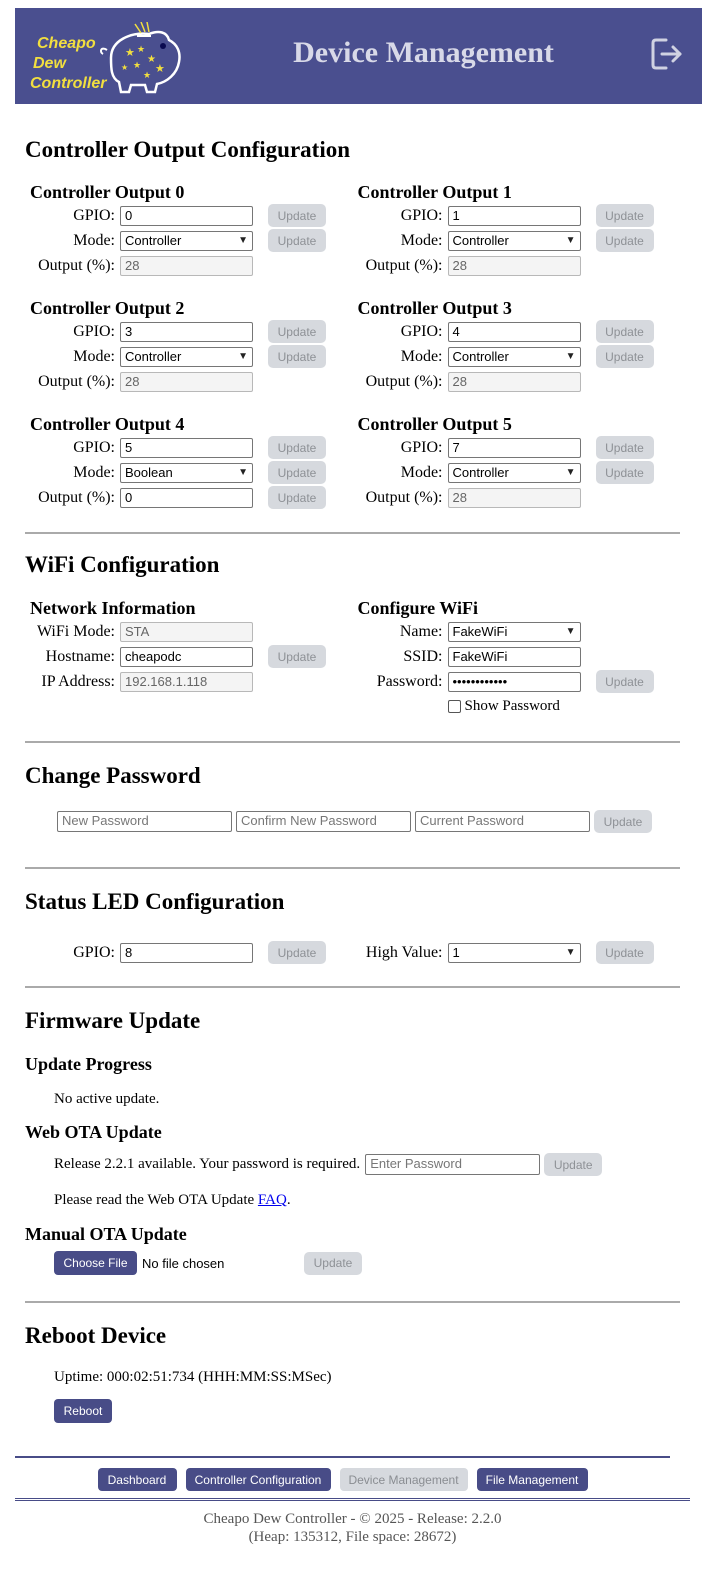  Describe the element at coordinates (95, 1263) in the screenshot. I see `choose-file-button: Choose File` at that location.